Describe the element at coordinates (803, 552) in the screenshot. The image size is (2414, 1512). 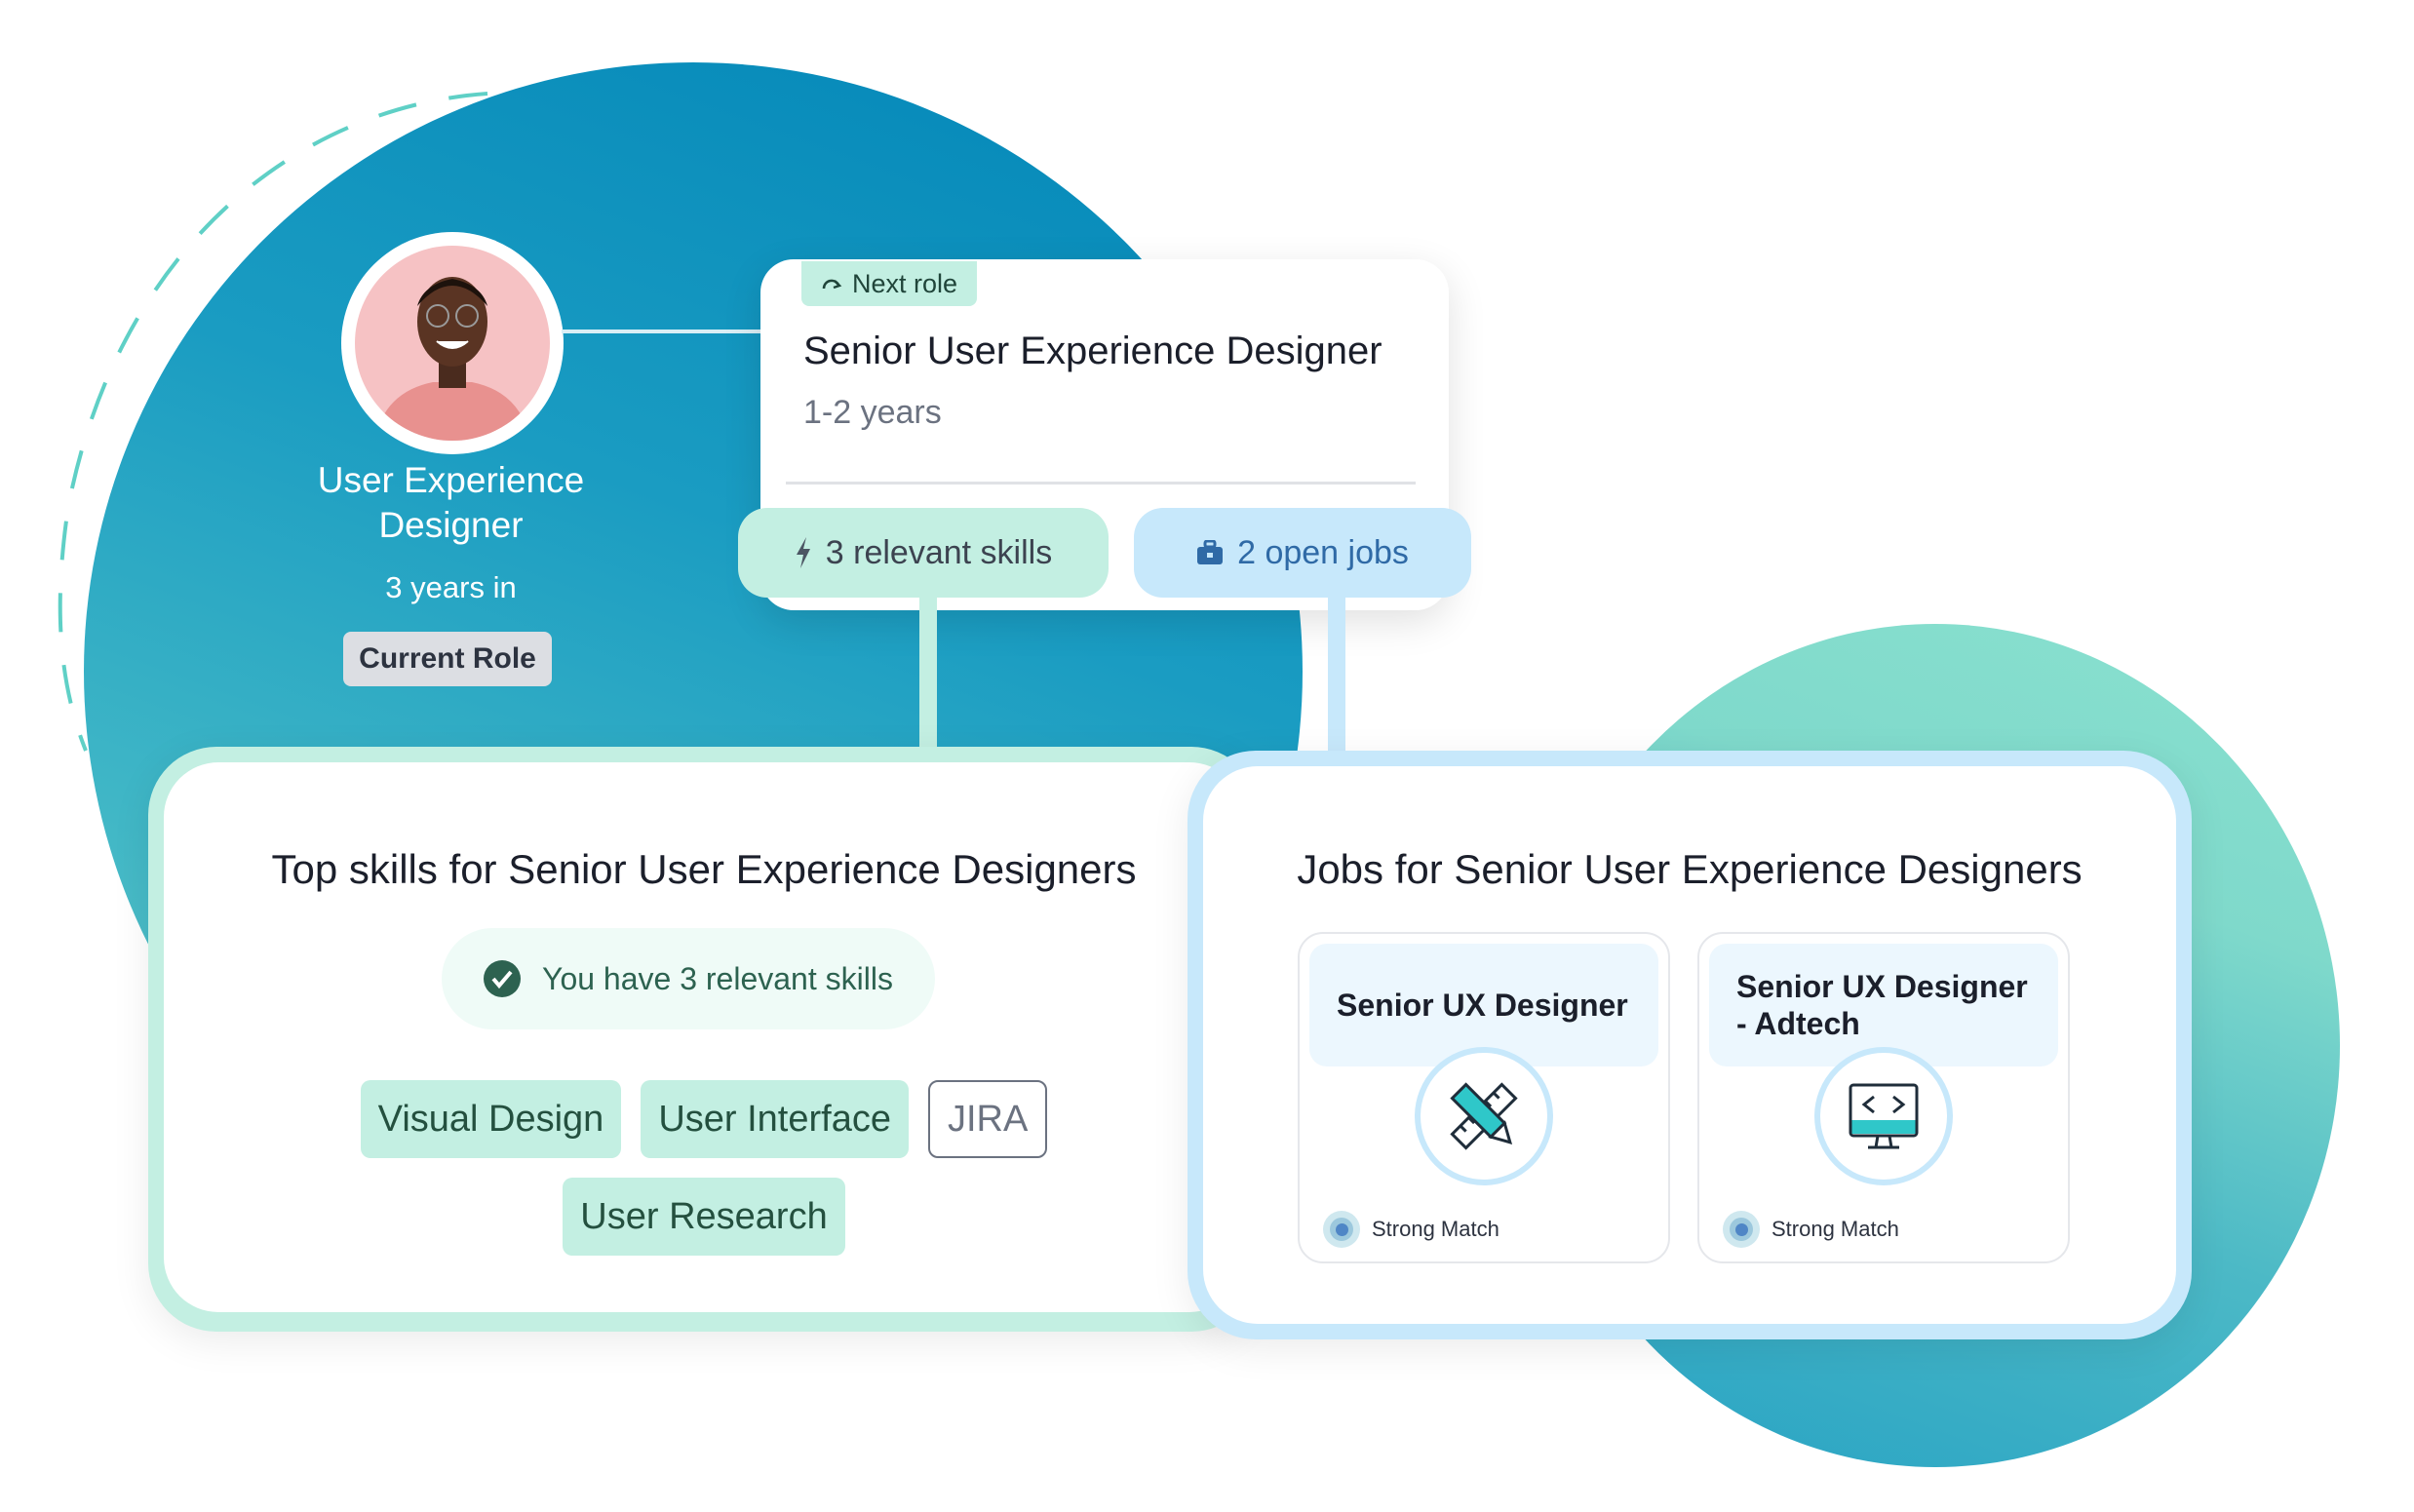
I see `lightning-icon` at that location.